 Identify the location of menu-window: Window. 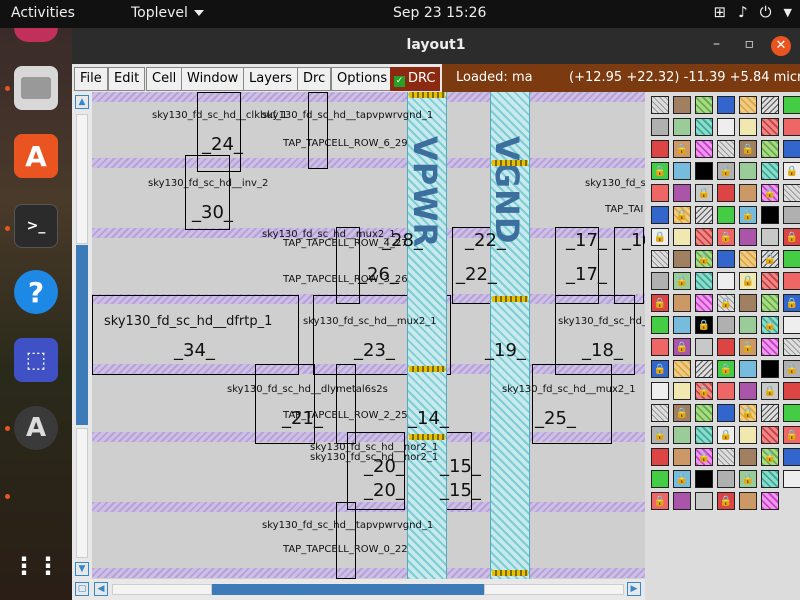
(213, 79).